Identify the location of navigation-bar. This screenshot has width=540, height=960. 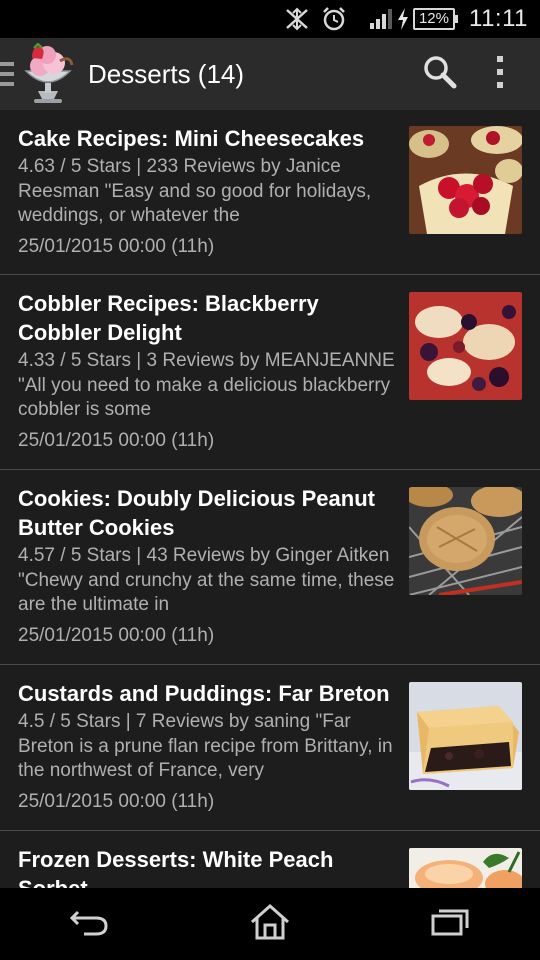
(270, 924).